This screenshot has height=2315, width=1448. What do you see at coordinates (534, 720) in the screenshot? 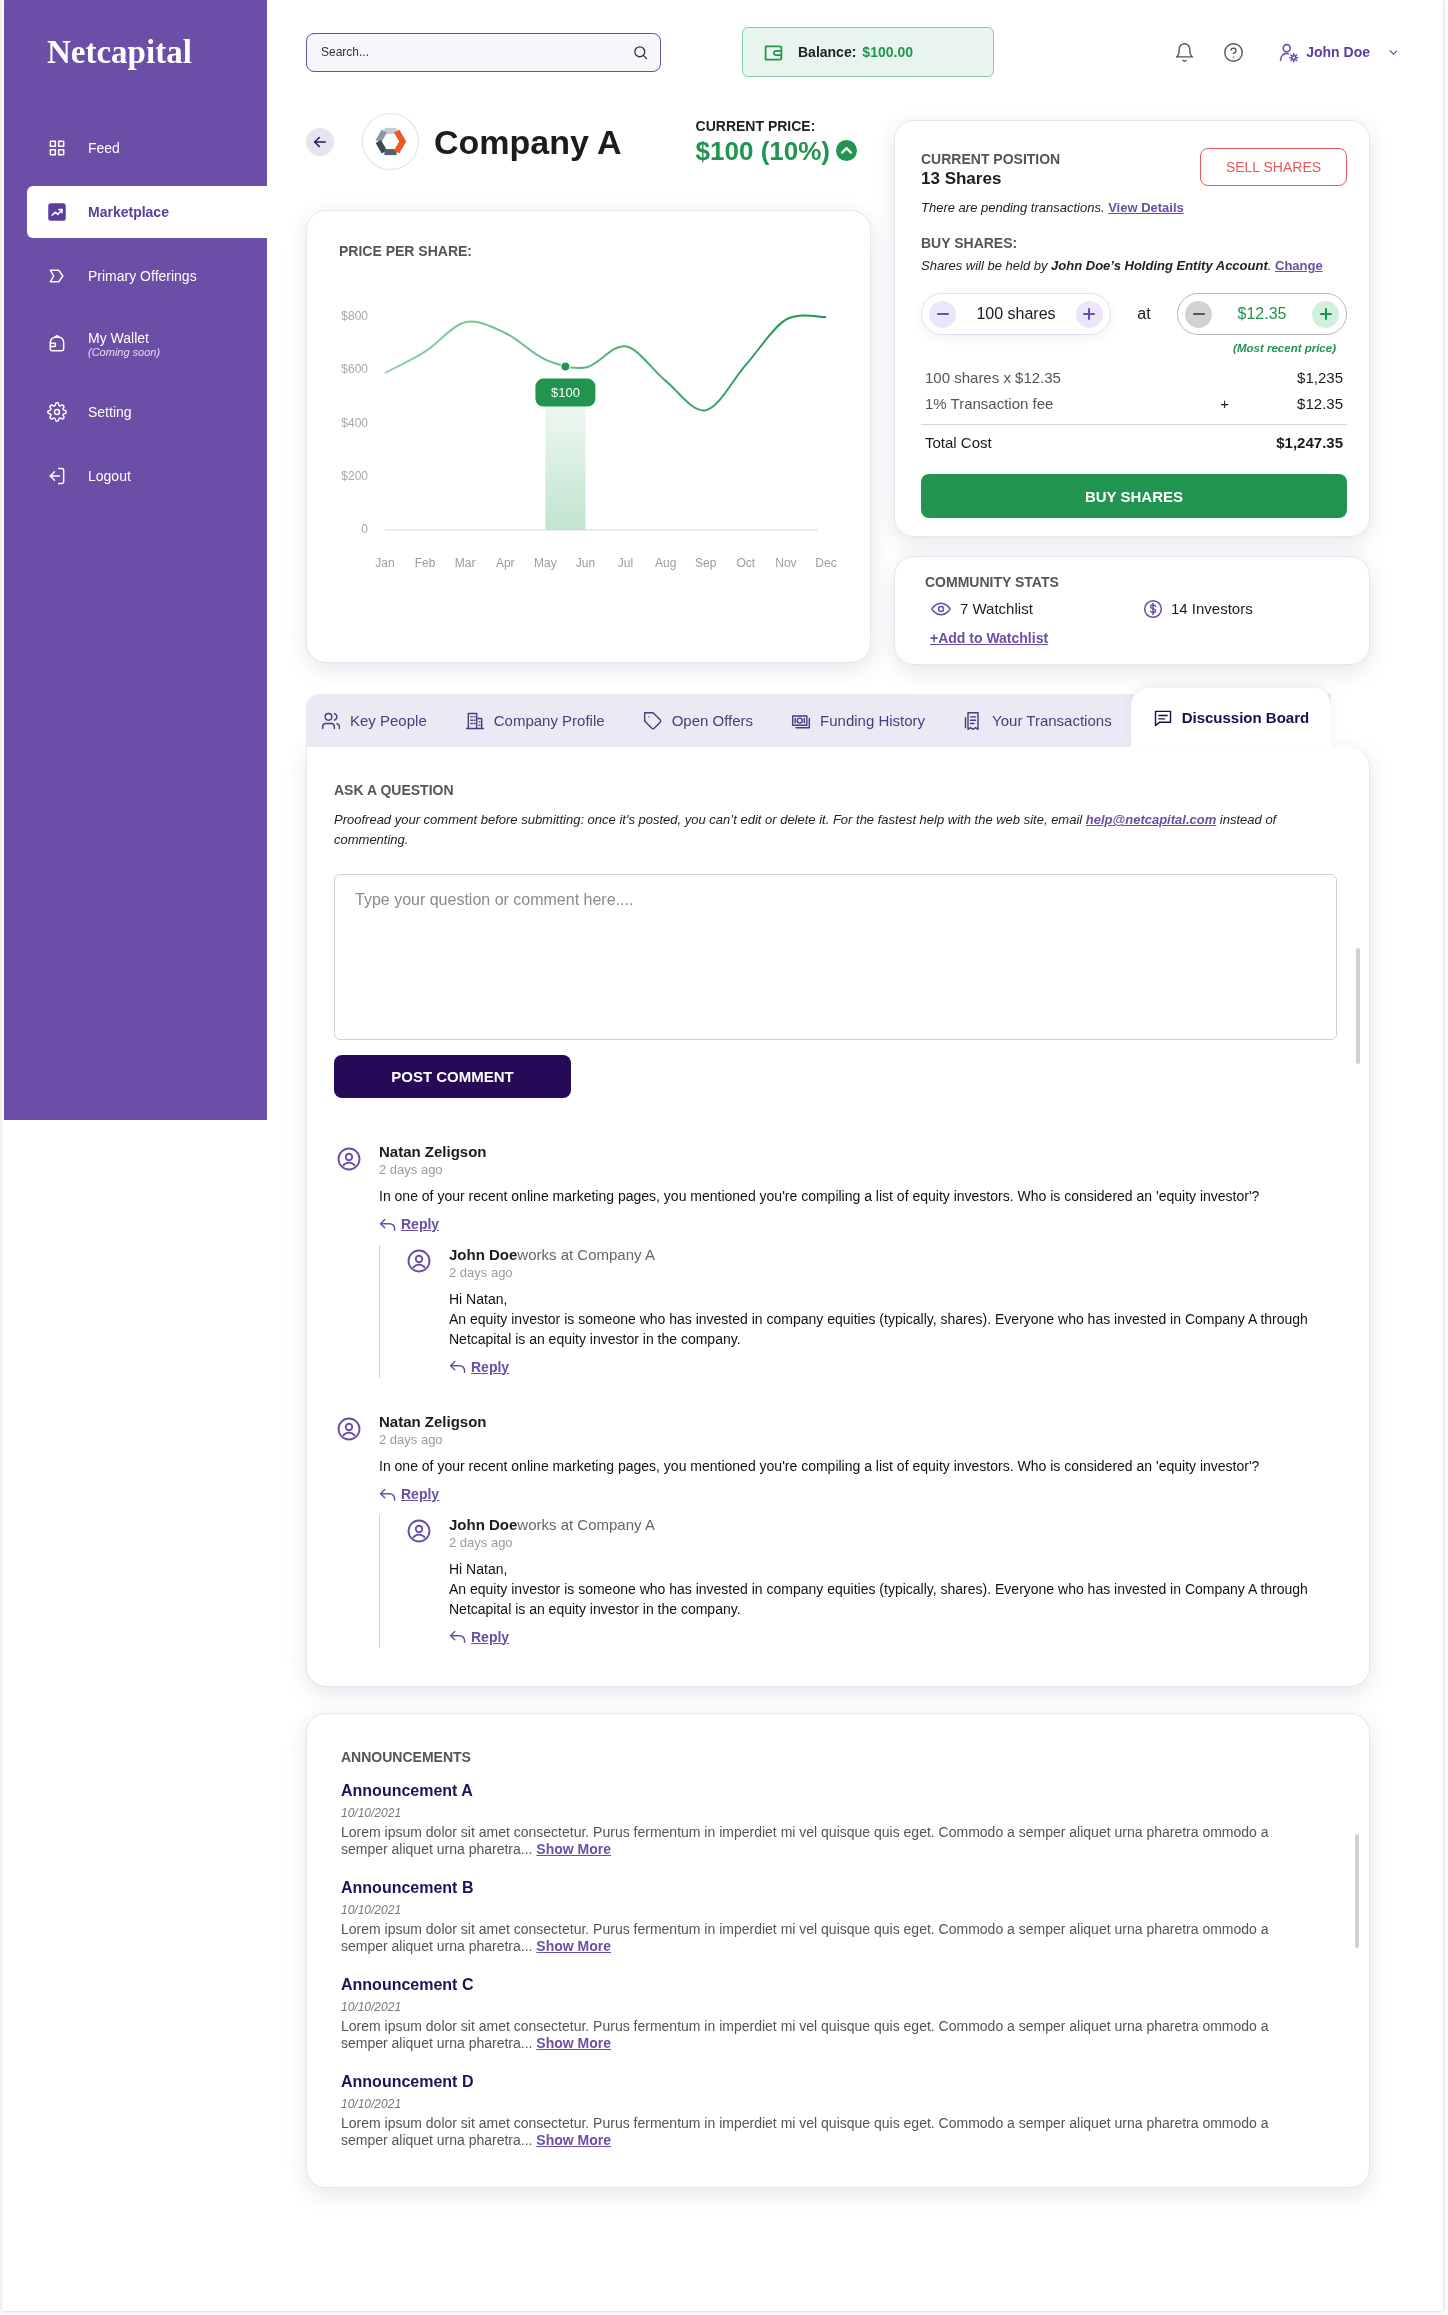
I see `tab: Company Profile` at bounding box center [534, 720].